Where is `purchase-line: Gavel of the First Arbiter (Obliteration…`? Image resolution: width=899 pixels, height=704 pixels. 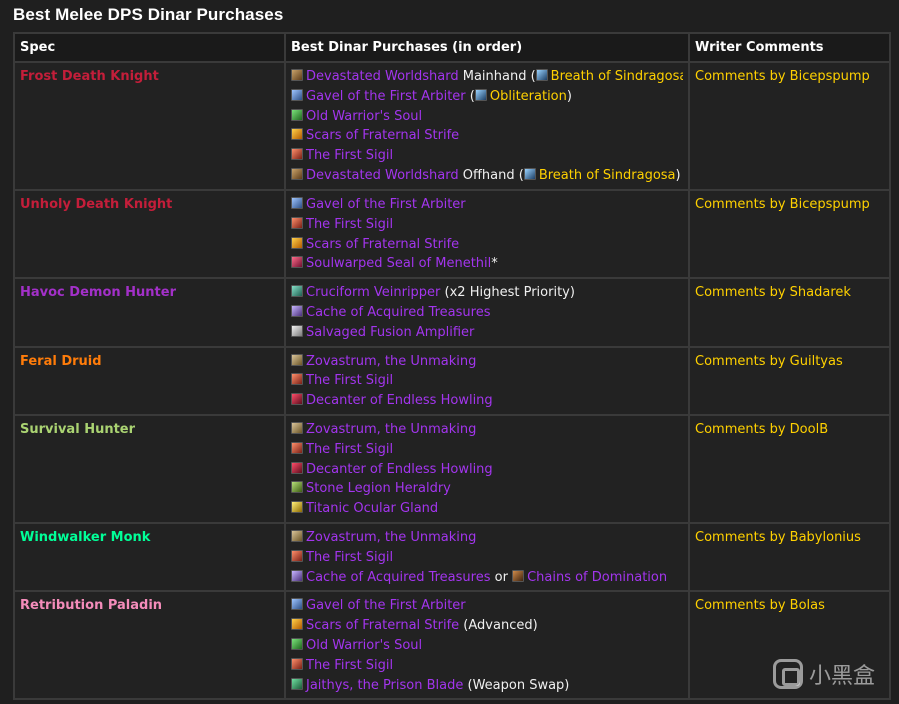 purchase-line: Gavel of the First Arbiter (Obliteration… is located at coordinates (487, 97).